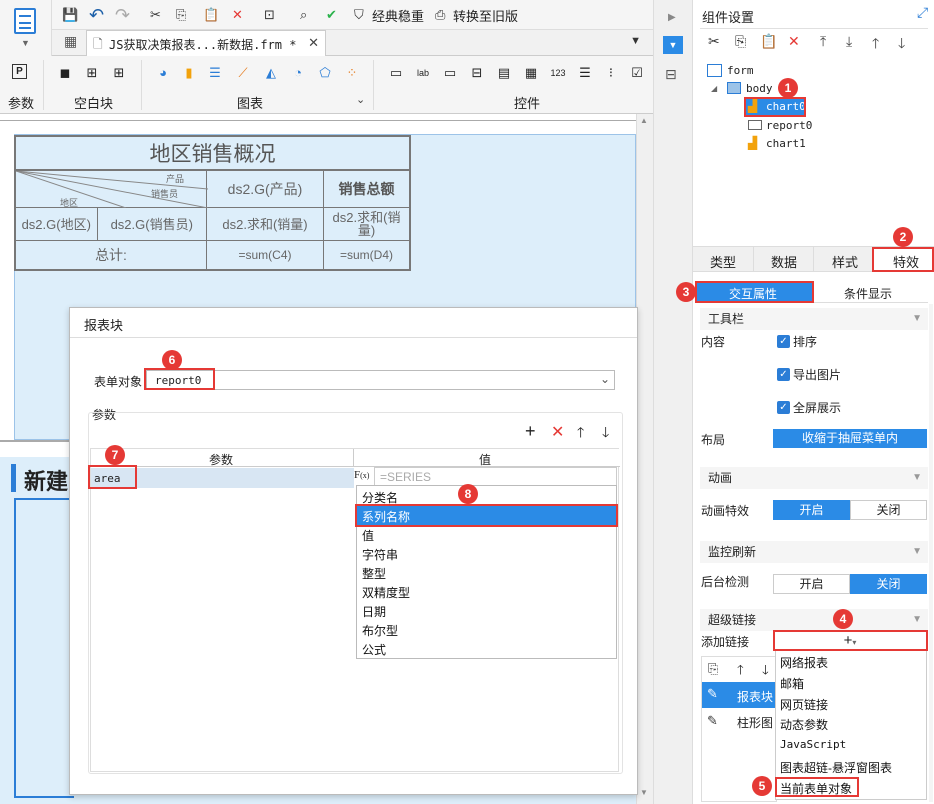 This screenshot has height=804, width=934. Describe the element at coordinates (671, 74) in the screenshot. I see `layout-icon: ⊟` at that location.